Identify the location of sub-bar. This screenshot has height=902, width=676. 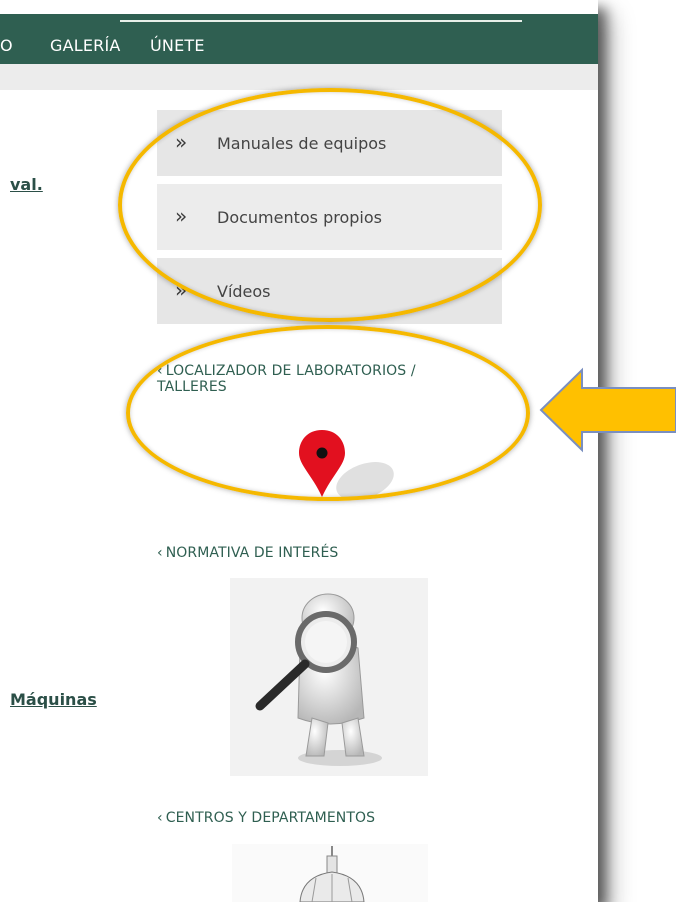
(299, 77).